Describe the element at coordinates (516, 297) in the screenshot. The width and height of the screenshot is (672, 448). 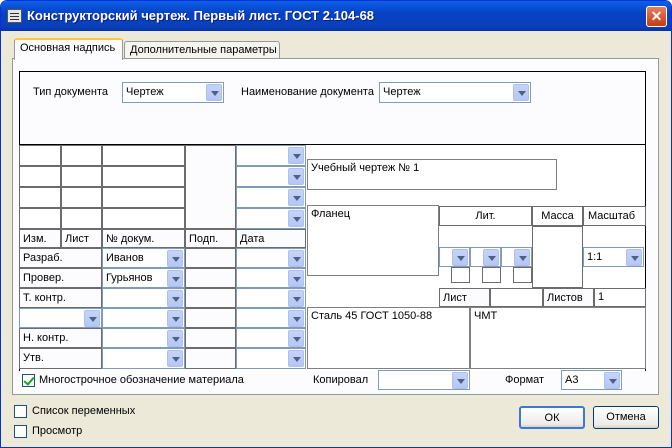
I see `sheet-input` at that location.